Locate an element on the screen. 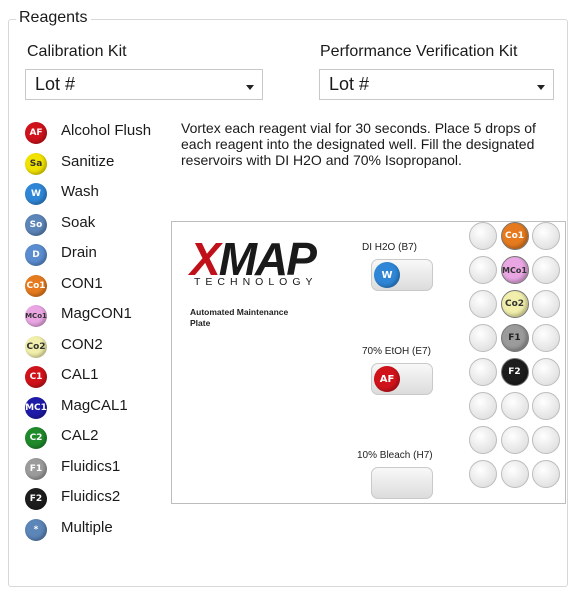 This screenshot has height=592, width=574. plate-well: F1 is located at coordinates (514, 338).